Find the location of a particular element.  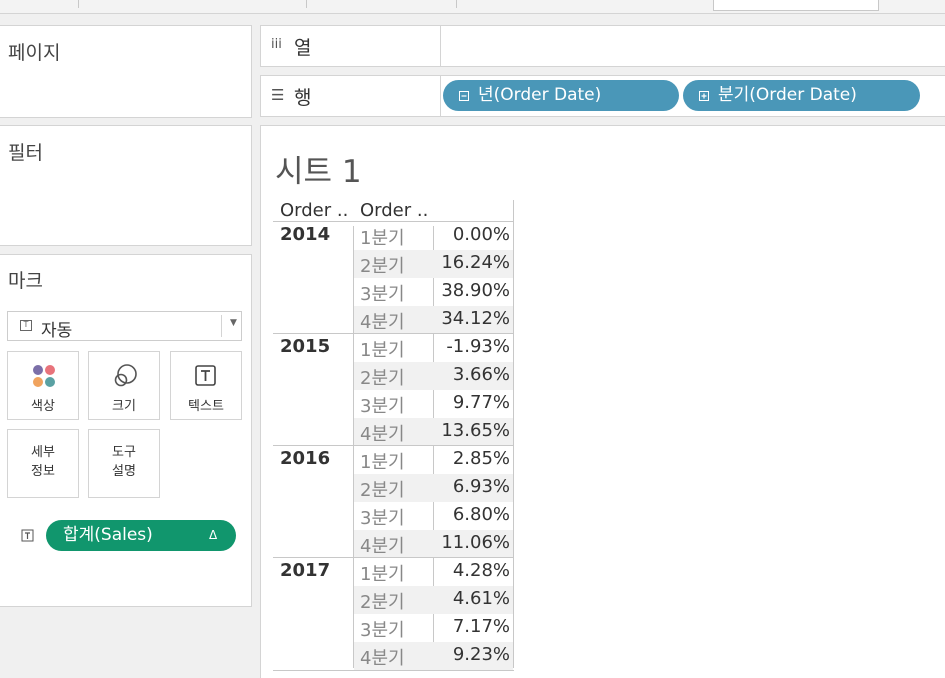

text-mark-icon is located at coordinates (27, 535).